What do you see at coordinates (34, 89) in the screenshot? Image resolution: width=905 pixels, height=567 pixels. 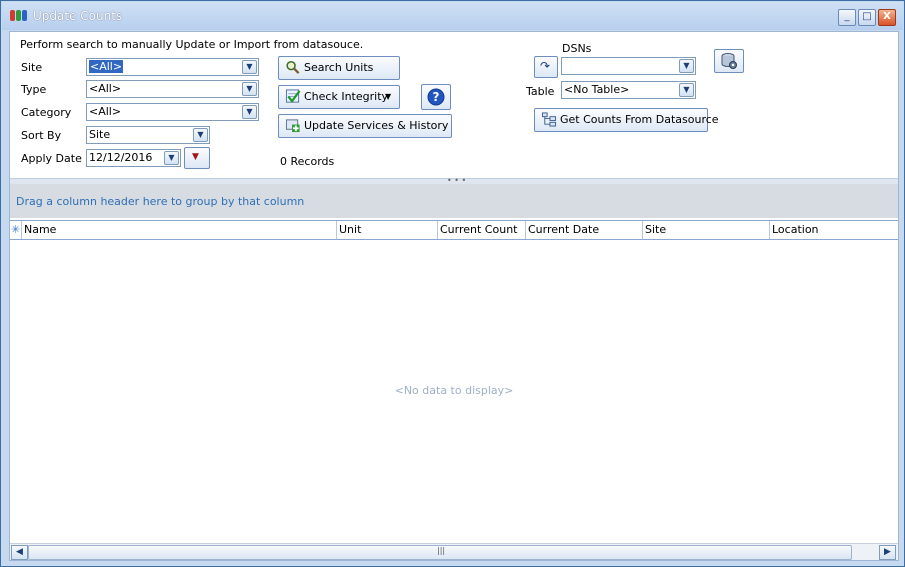 I see `type-label: Type` at bounding box center [34, 89].